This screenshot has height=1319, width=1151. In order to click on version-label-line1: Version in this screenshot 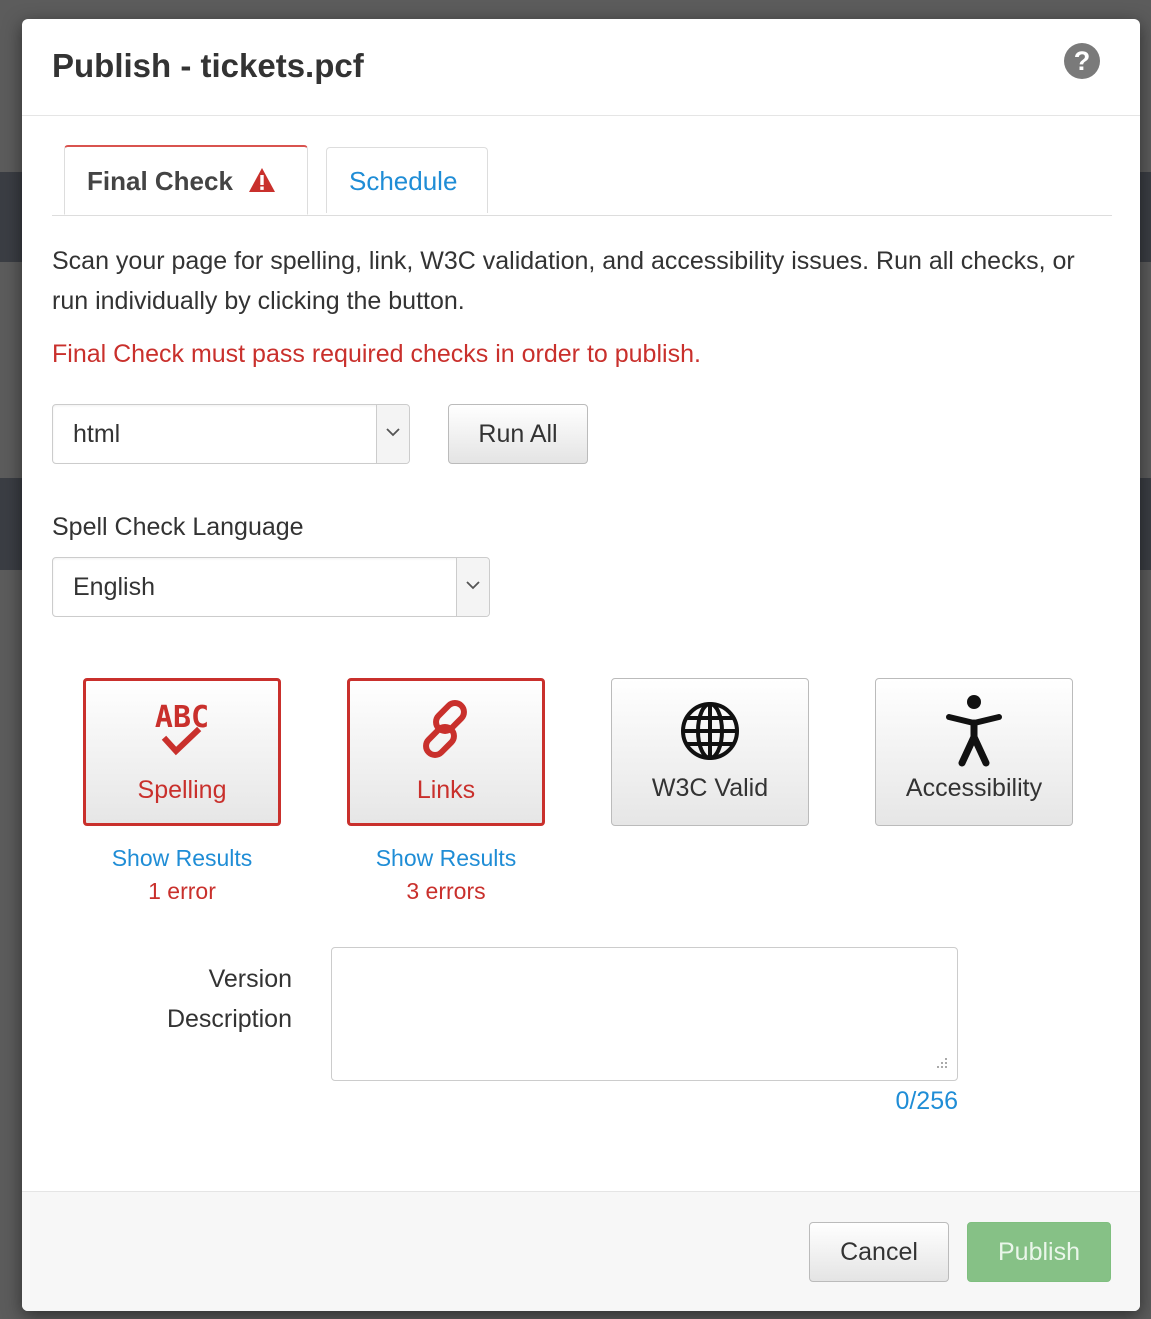, I will do `click(250, 979)`.